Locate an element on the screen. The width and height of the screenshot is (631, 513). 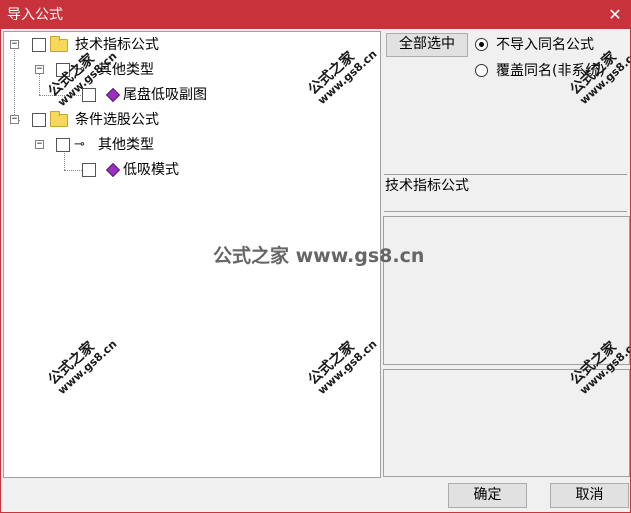
watermark-center: 公式之家 www.gs8.cn is located at coordinates (319, 256).